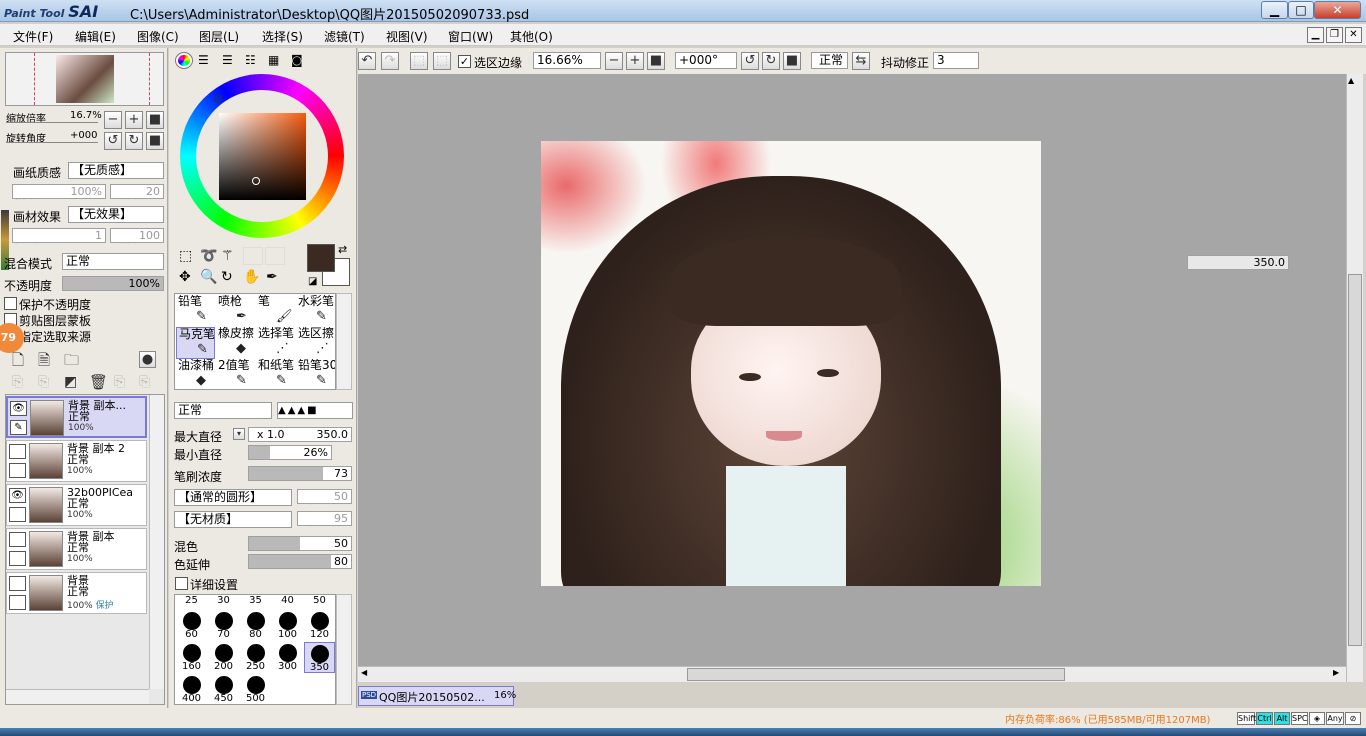  I want to click on tool-2: 喷枪 ✒, so click(235, 311).